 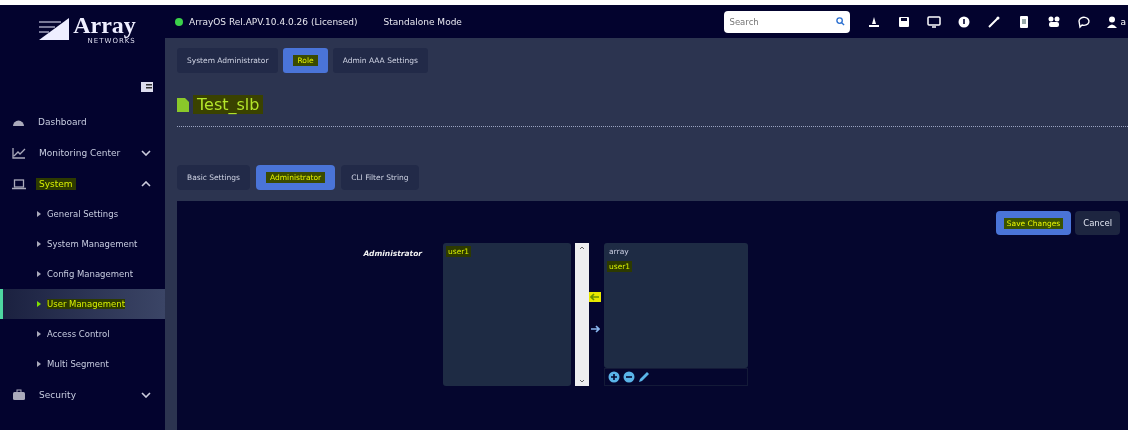 I want to click on sidebar-item: Monitoring Center, so click(x=82, y=152).